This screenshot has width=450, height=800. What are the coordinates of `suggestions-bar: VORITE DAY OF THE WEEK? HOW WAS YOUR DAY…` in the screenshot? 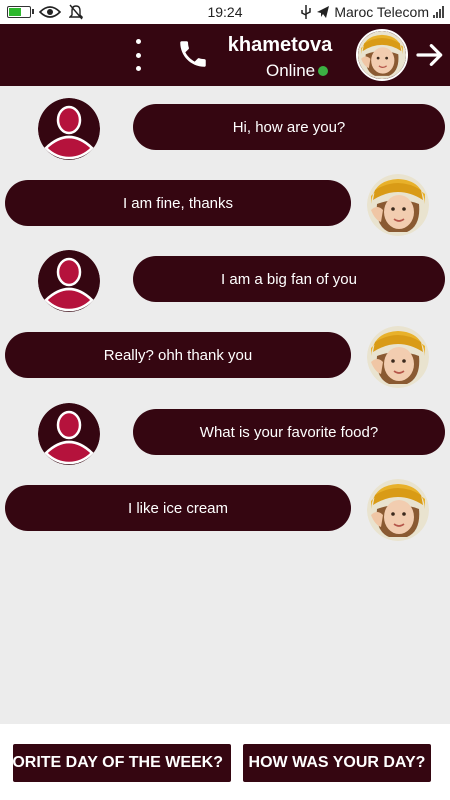 It's located at (225, 762).